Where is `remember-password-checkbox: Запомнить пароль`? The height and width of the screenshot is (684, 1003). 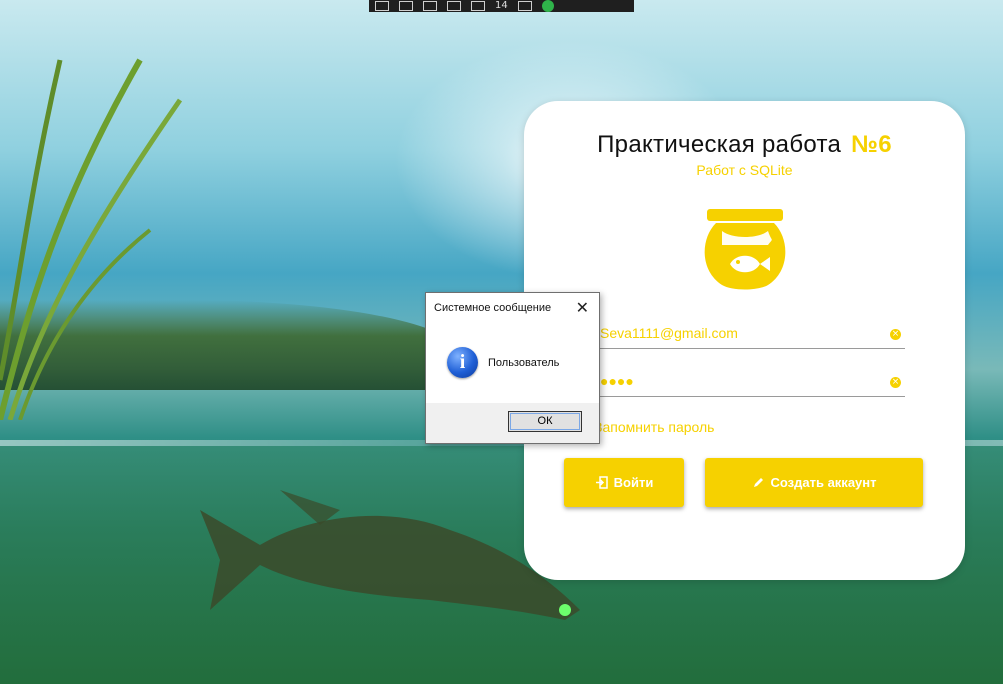 remember-password-checkbox: Запомнить пароль is located at coordinates (654, 427).